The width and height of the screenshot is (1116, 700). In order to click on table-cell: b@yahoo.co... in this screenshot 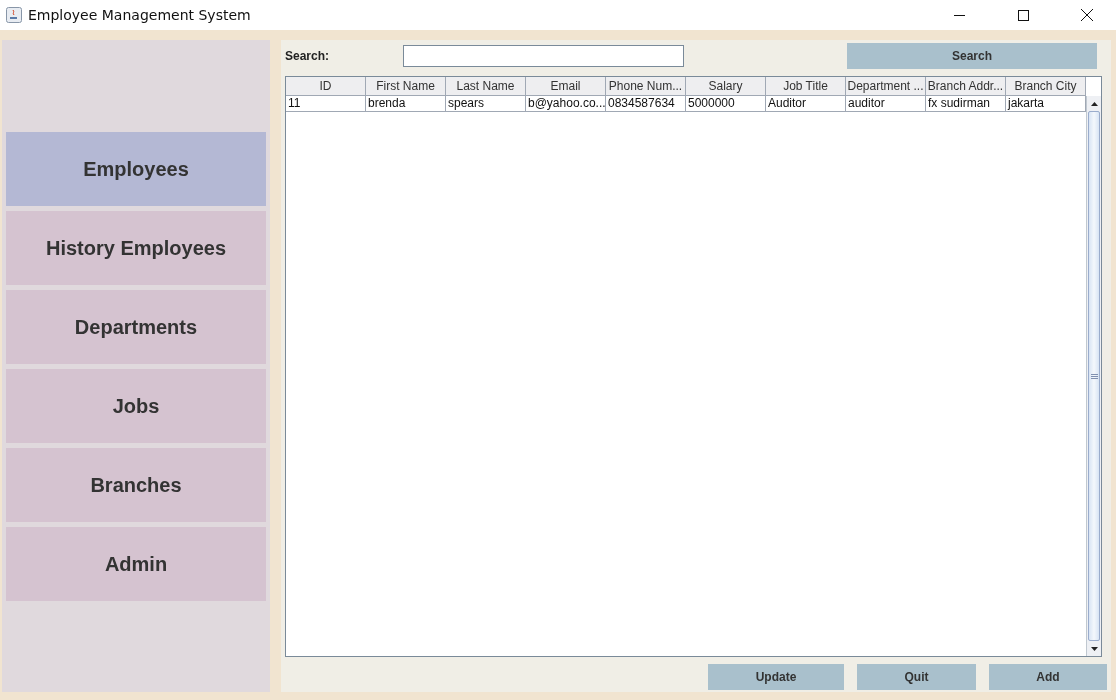, I will do `click(566, 104)`.